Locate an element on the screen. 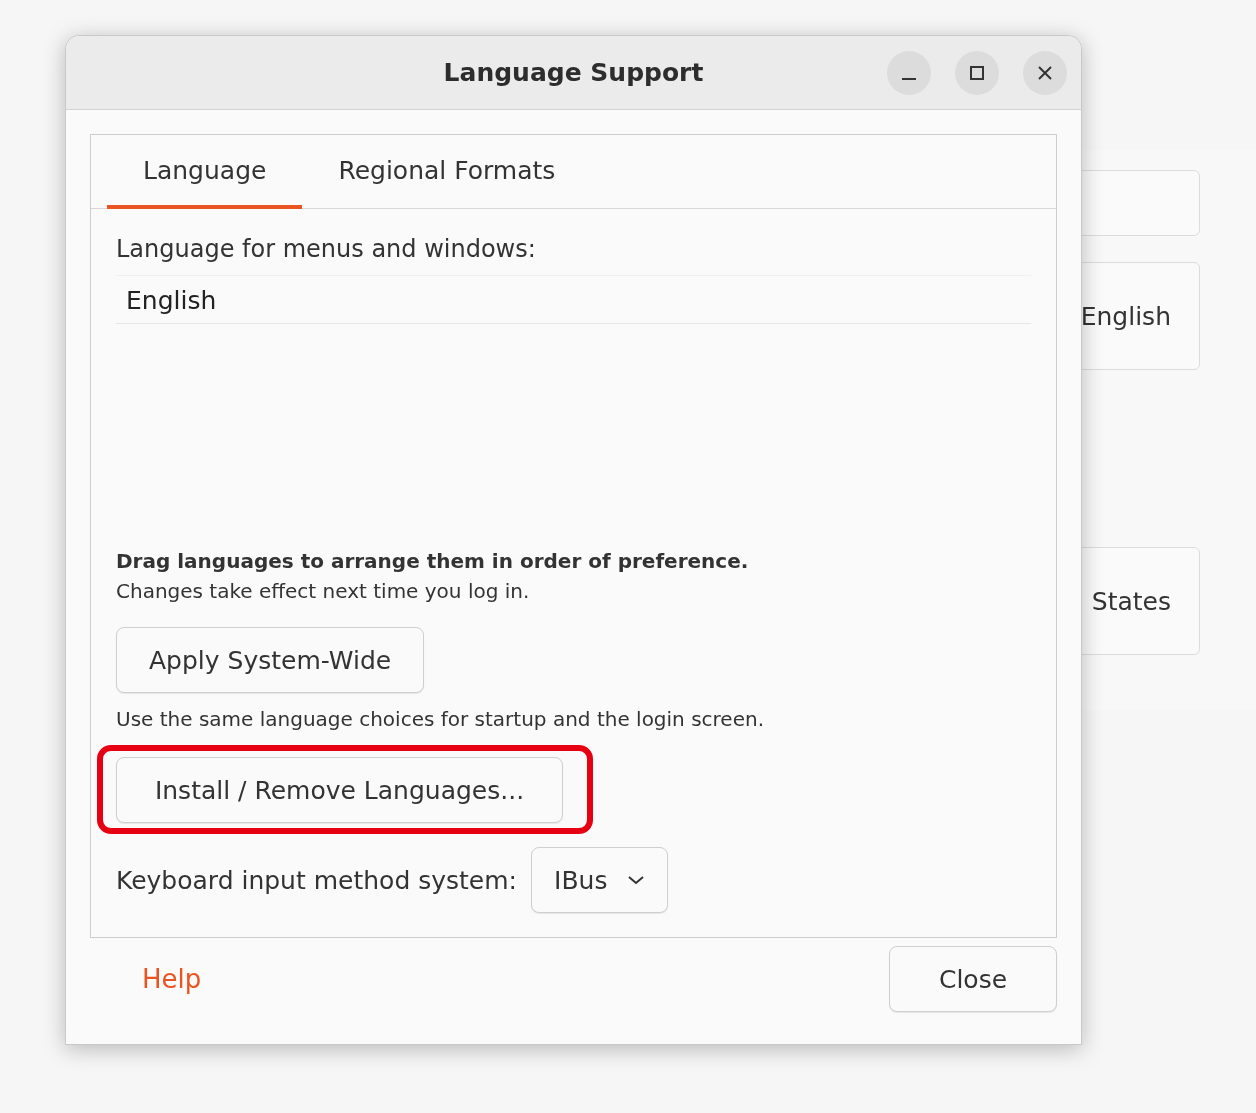 The height and width of the screenshot is (1113, 1256). help-link: Help is located at coordinates (172, 979).